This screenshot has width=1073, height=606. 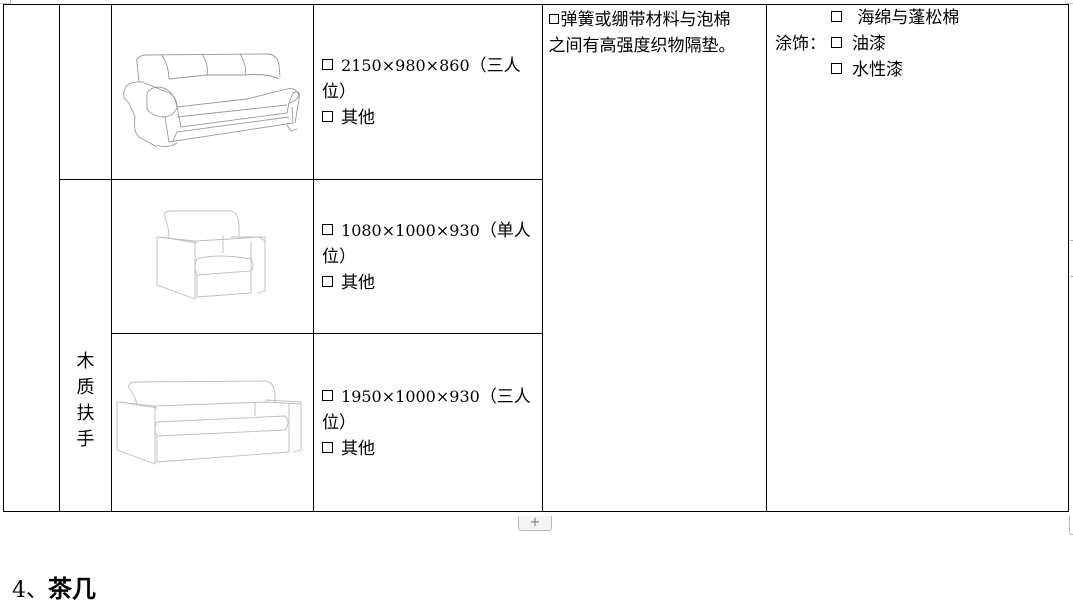 I want to click on size-options-cell: 1080×1000×930（单人 位） 其他, so click(x=428, y=256).